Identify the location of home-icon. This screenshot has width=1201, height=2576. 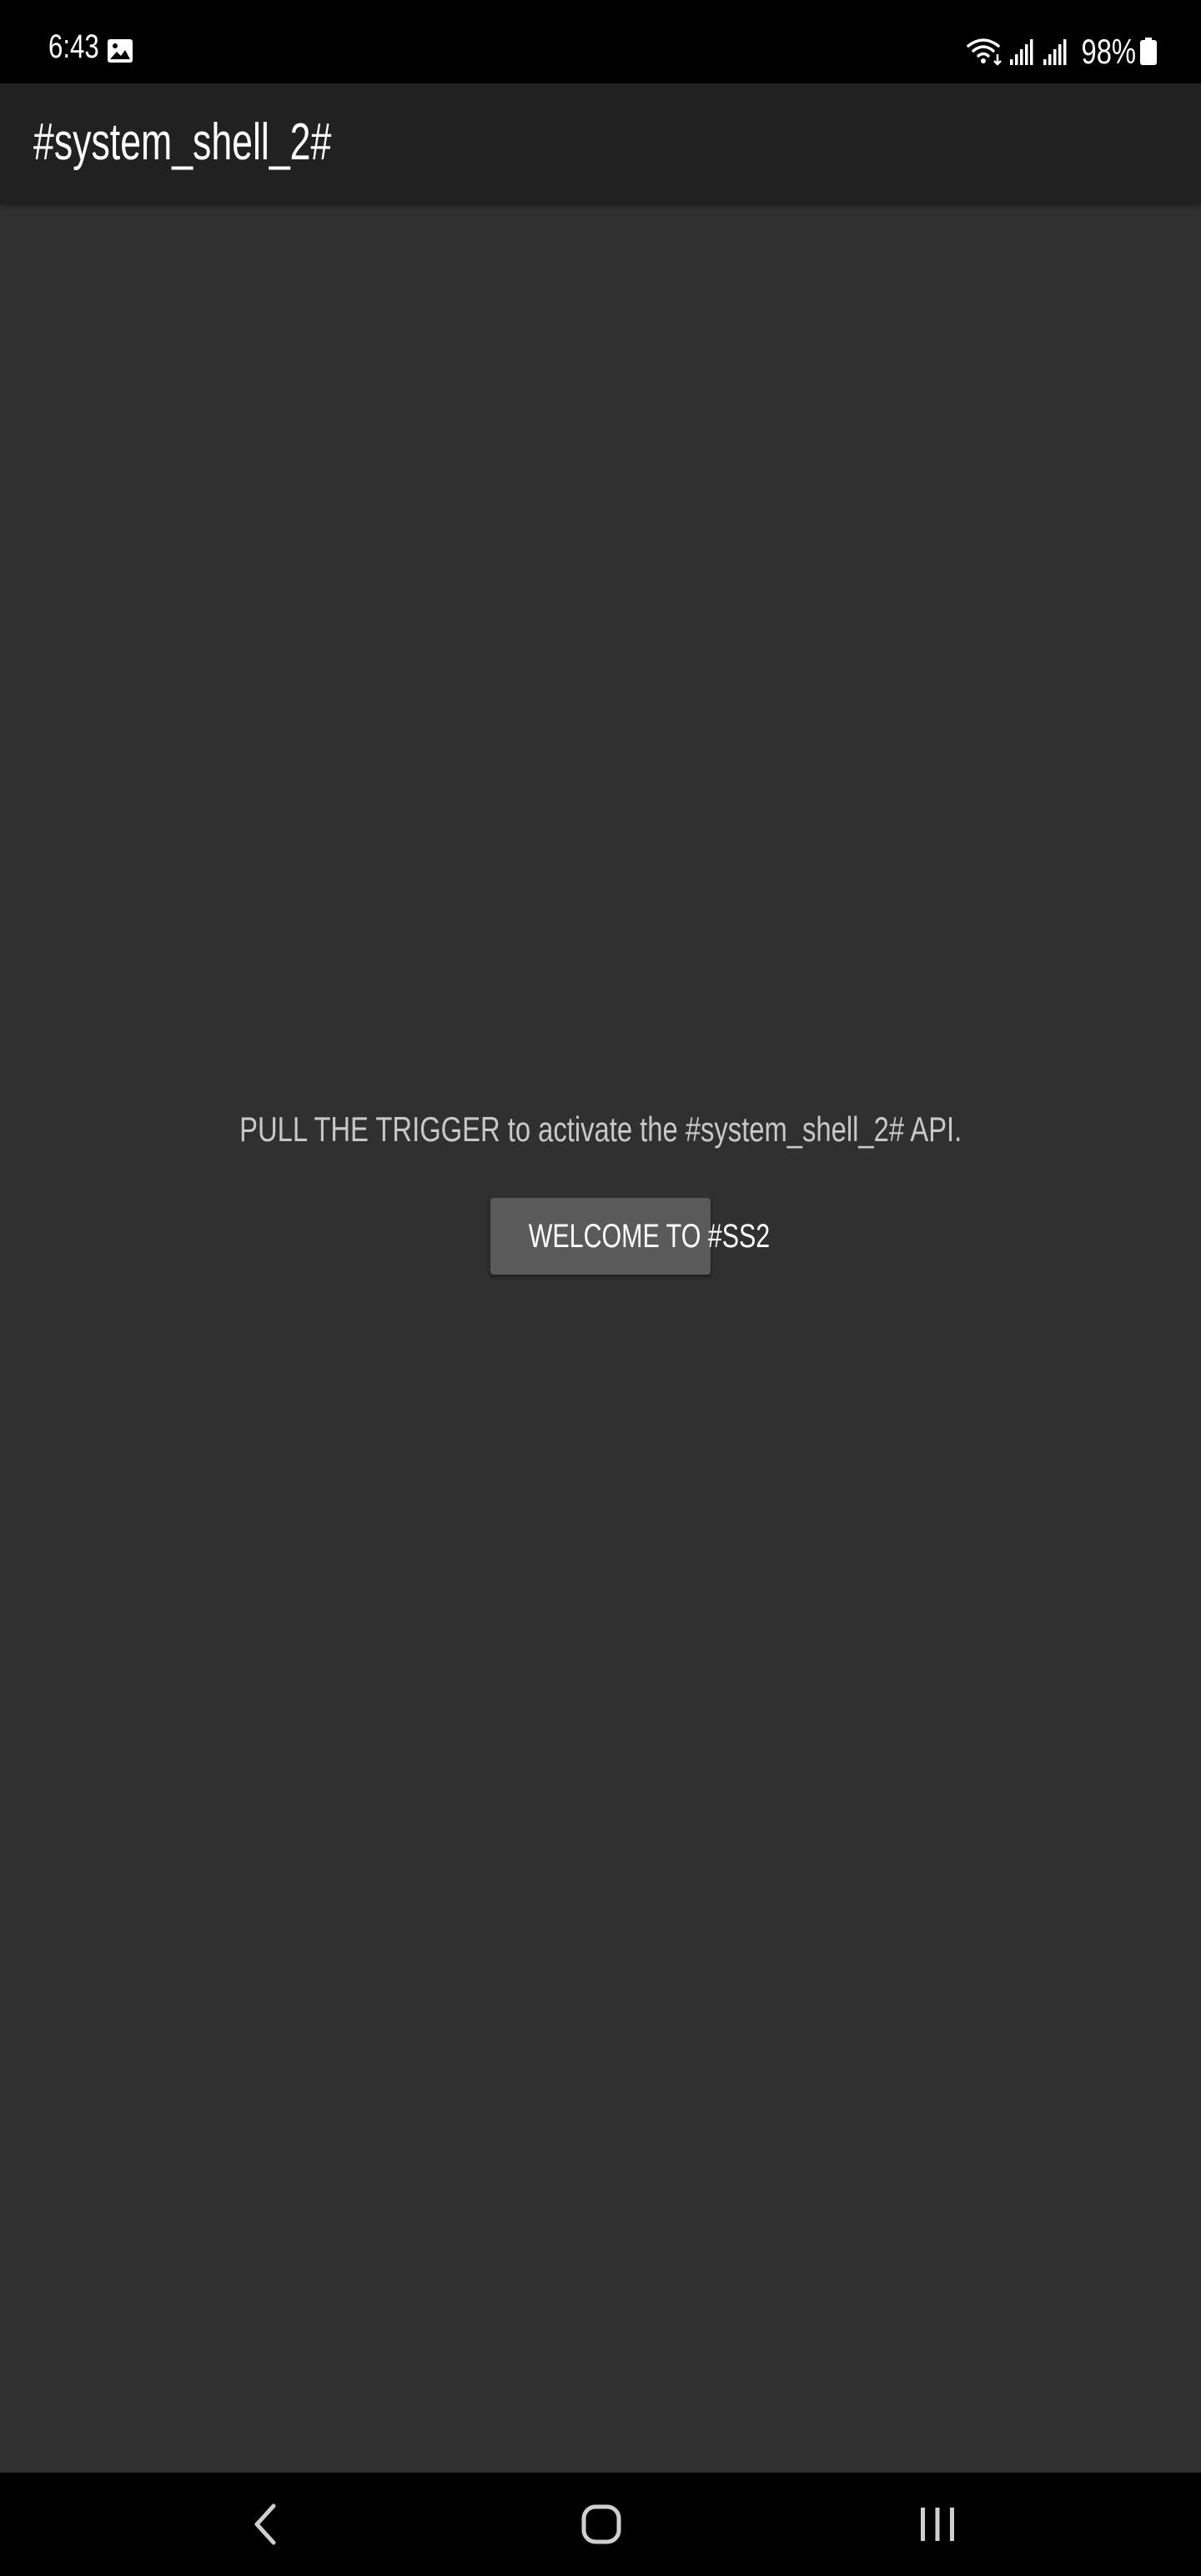
(601, 2524).